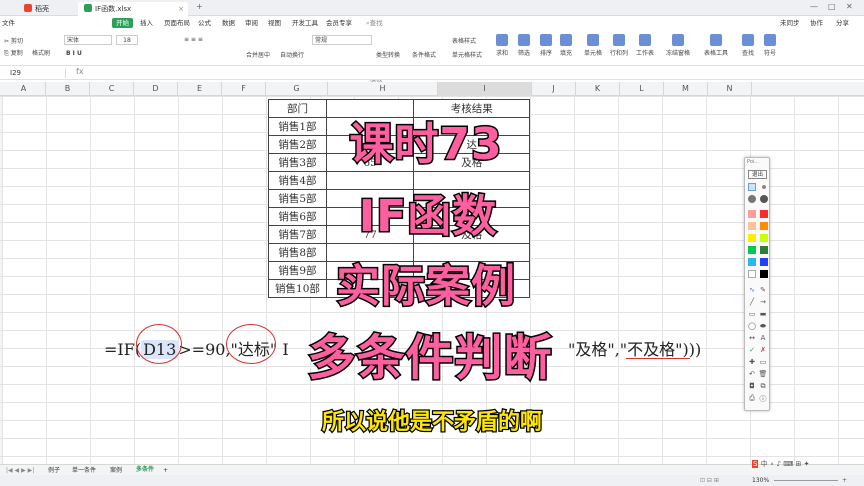  What do you see at coordinates (524, 45) in the screenshot?
I see `filter-button: 筛选` at bounding box center [524, 45].